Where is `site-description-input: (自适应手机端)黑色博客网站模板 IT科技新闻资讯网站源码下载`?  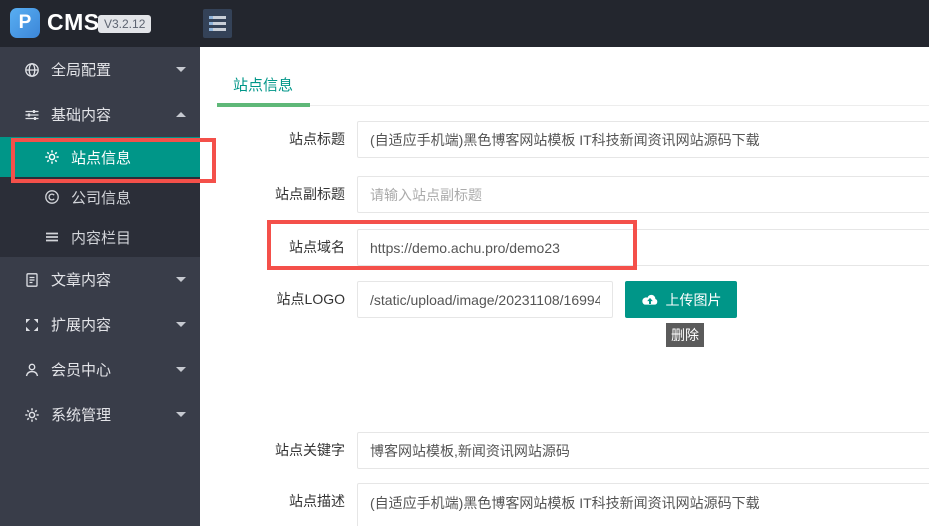 site-description-input: (自适应手机端)黑色博客网站模板 IT科技新闻资讯网站源码下载 is located at coordinates (643, 504).